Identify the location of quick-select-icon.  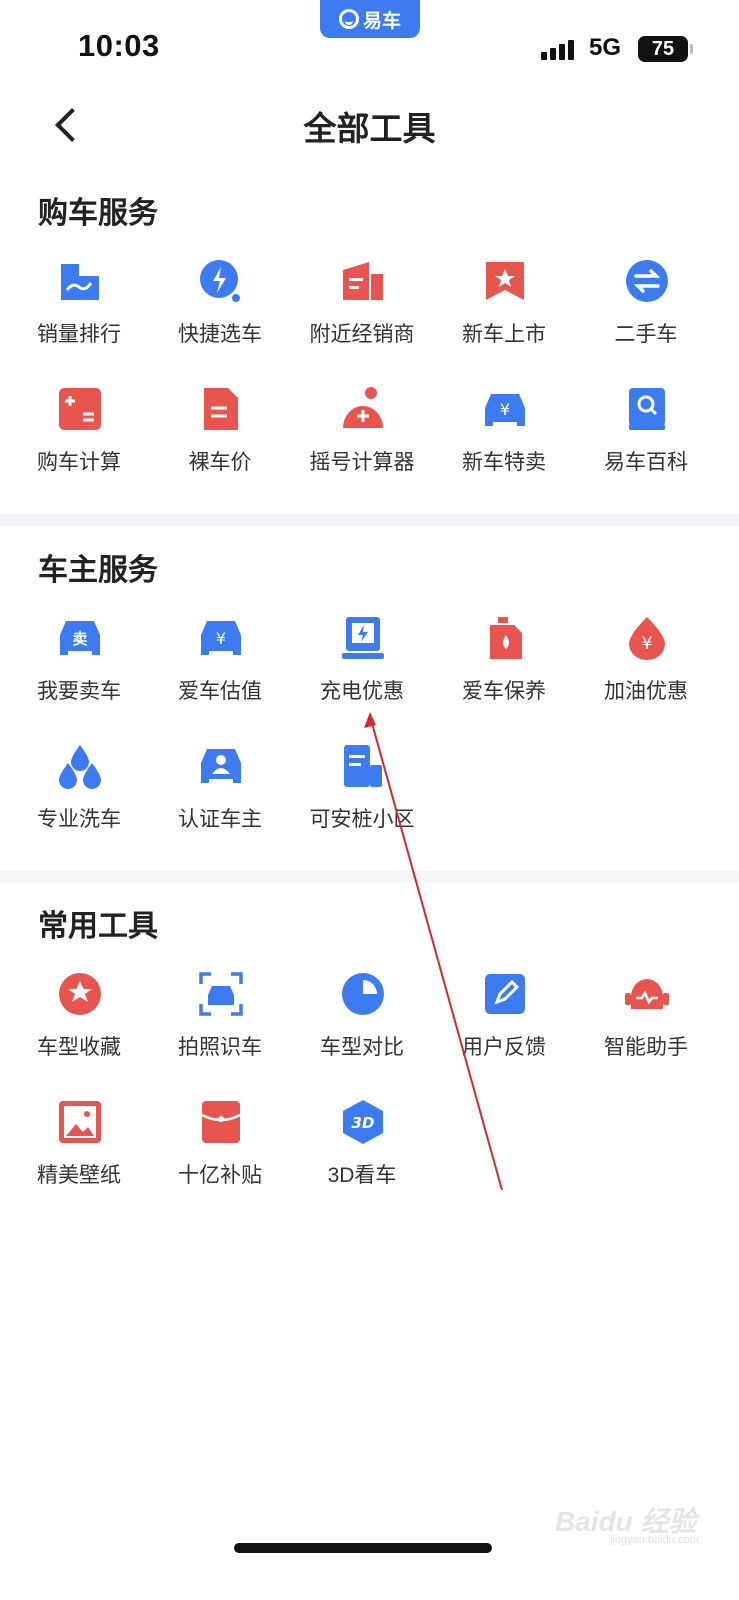
(220, 281).